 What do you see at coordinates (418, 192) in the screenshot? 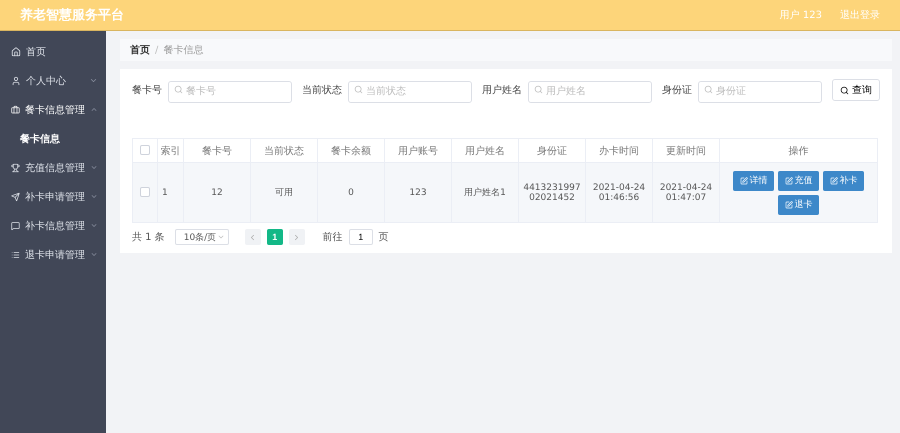
I see `table-cell: 123` at bounding box center [418, 192].